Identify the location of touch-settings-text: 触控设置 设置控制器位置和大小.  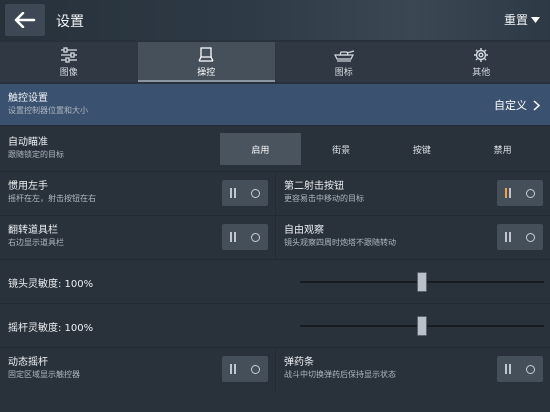
(48, 104).